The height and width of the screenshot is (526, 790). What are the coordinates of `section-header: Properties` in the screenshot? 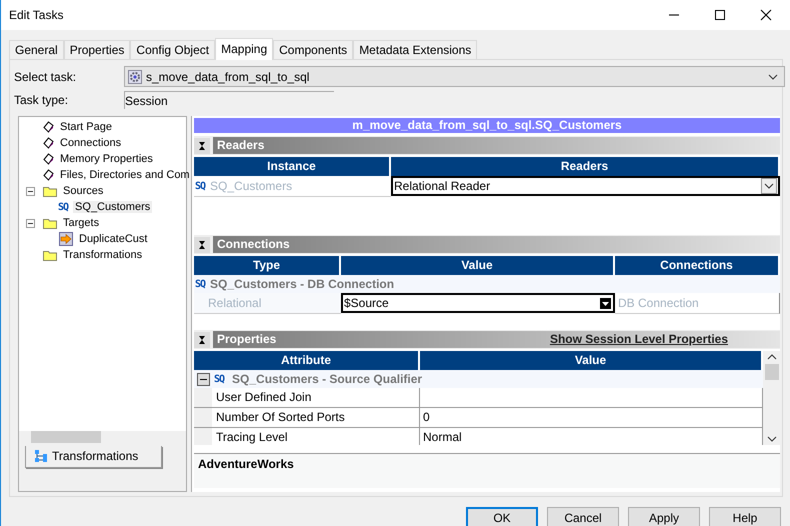 It's located at (246, 339).